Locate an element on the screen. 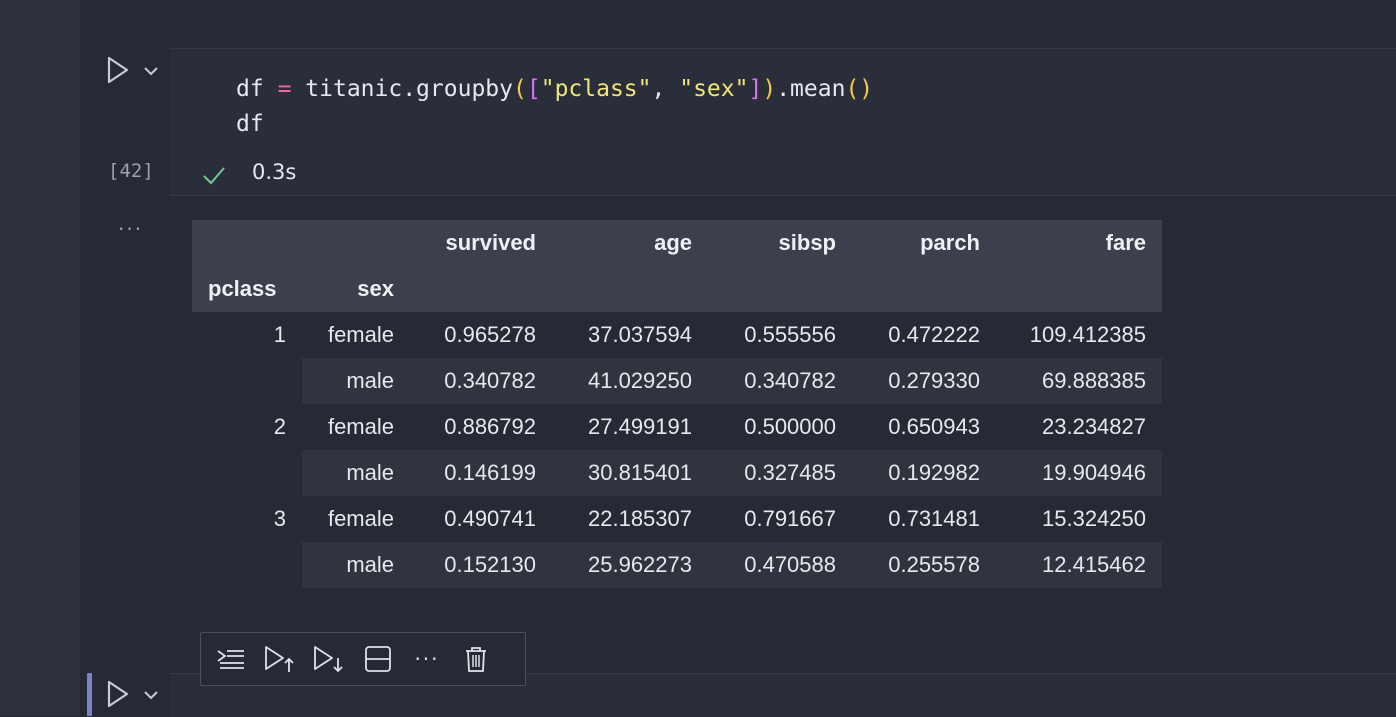 This screenshot has width=1396, height=717. table-cell: 0.731481 is located at coordinates (934, 518).